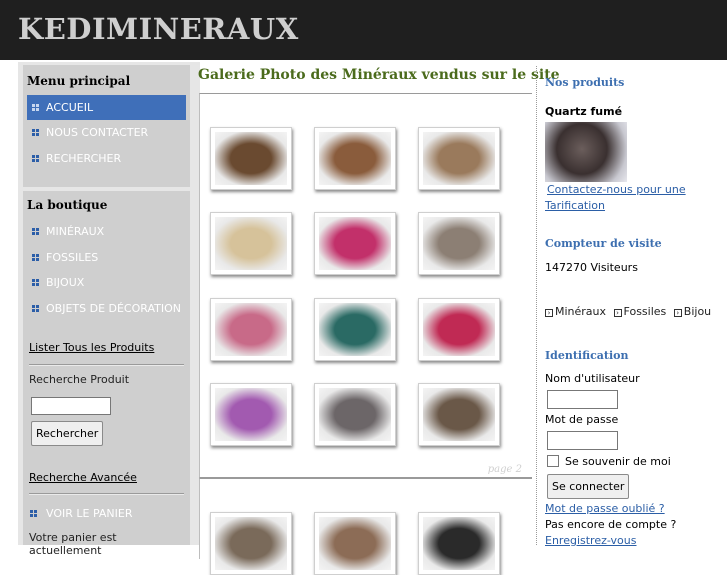  Describe the element at coordinates (158, 29) in the screenshot. I see `site-title: KEDIMINERAUX` at that location.